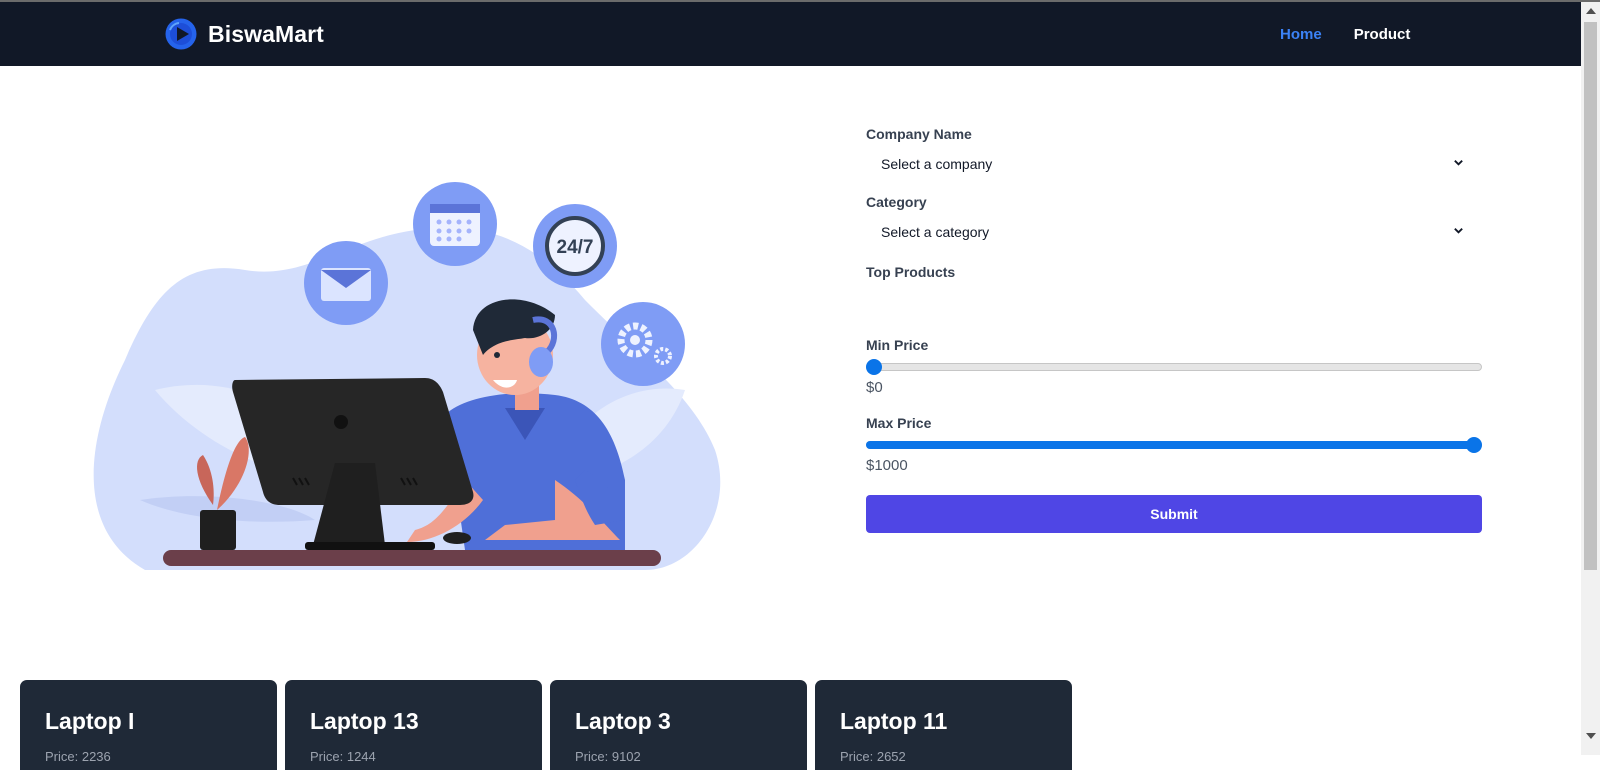 This screenshot has height=770, width=1600. I want to click on category-label: Category, so click(896, 202).